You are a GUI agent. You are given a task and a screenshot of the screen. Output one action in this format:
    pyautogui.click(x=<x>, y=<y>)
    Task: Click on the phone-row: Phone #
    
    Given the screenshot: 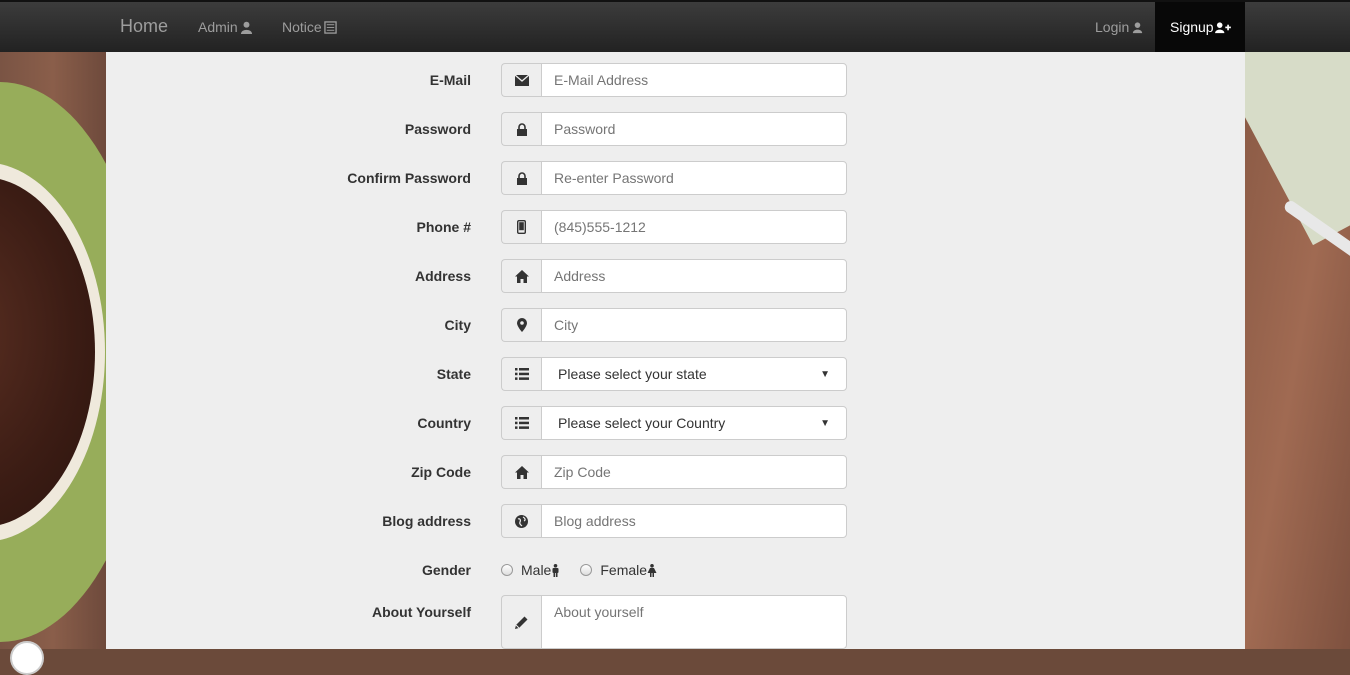 What is the action you would take?
    pyautogui.click(x=675, y=227)
    